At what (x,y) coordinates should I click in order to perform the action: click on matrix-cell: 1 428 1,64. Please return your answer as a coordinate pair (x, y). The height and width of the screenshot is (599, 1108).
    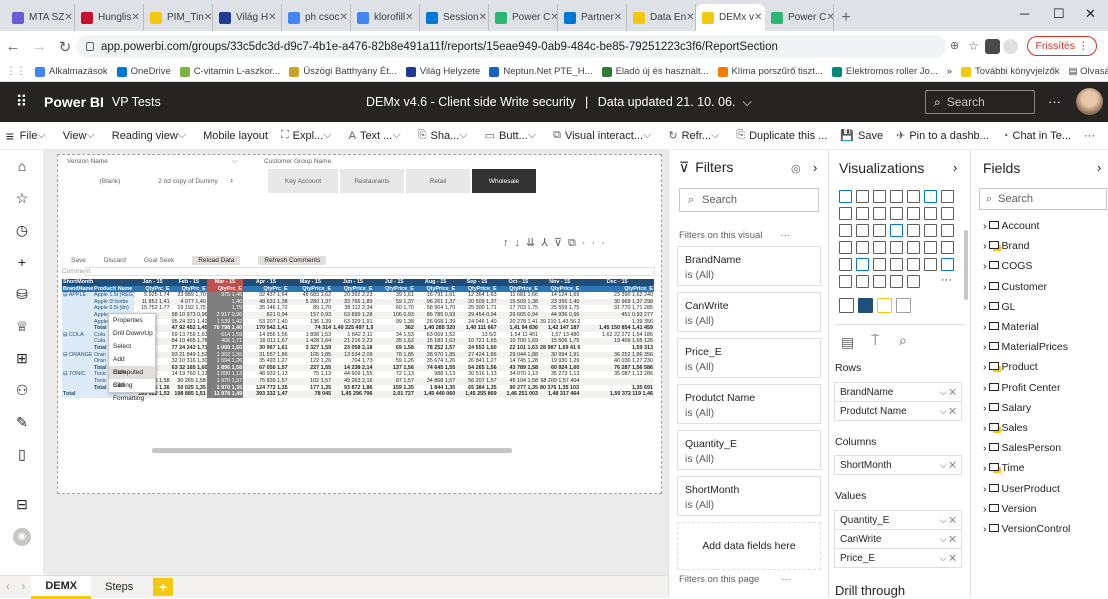
    Looking at the image, I should click on (310, 341).